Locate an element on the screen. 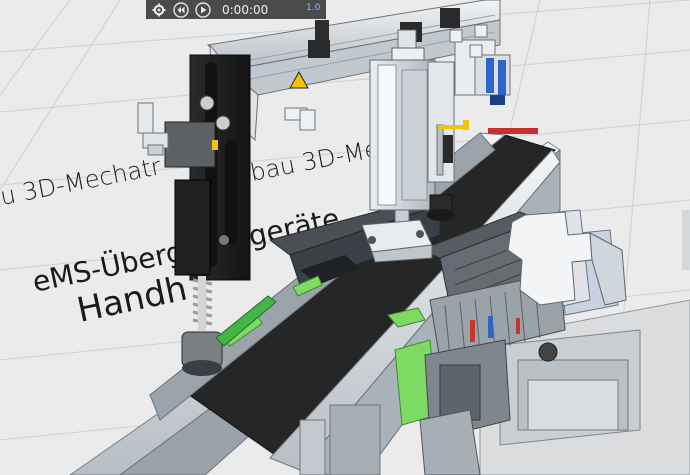 Image resolution: width=690 pixels, height=475 pixels. play-button is located at coordinates (203, 9).